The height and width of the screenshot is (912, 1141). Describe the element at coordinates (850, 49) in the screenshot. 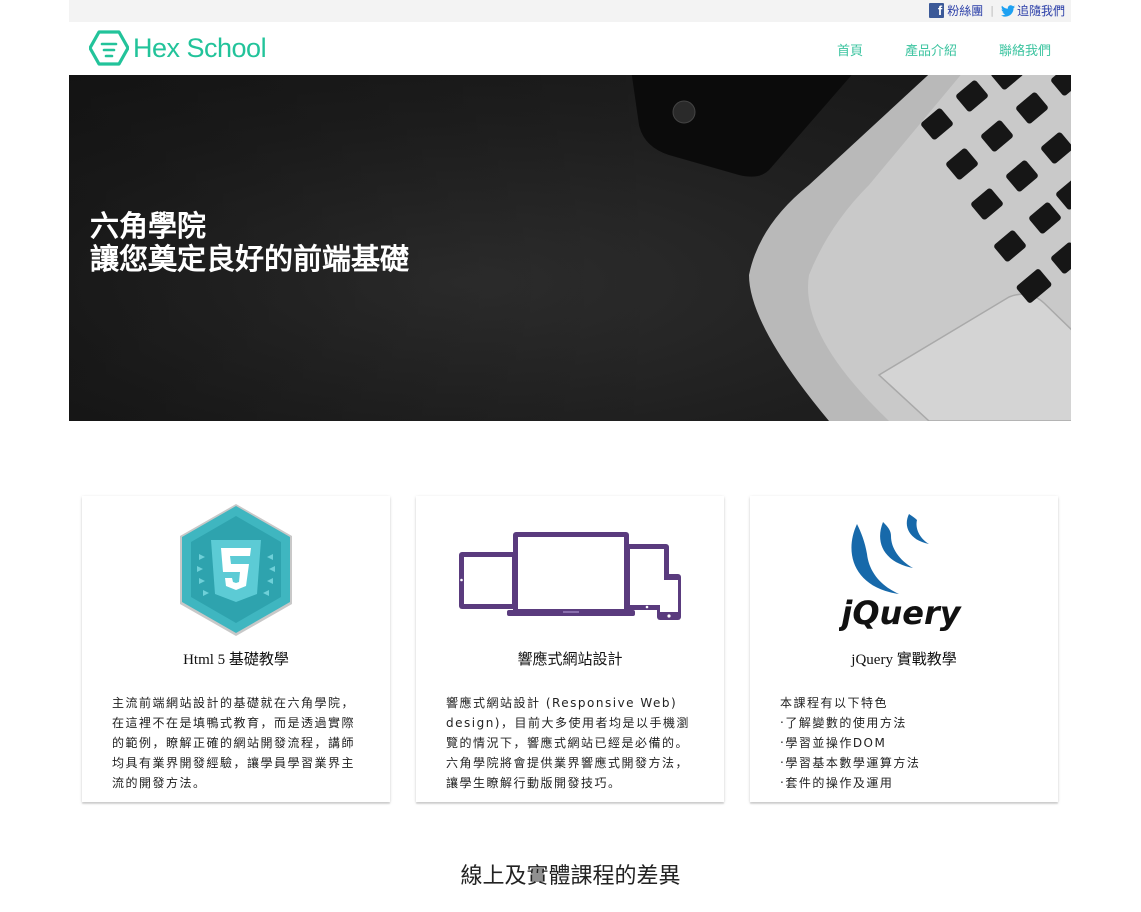

I see `nav-home: 首頁` at that location.